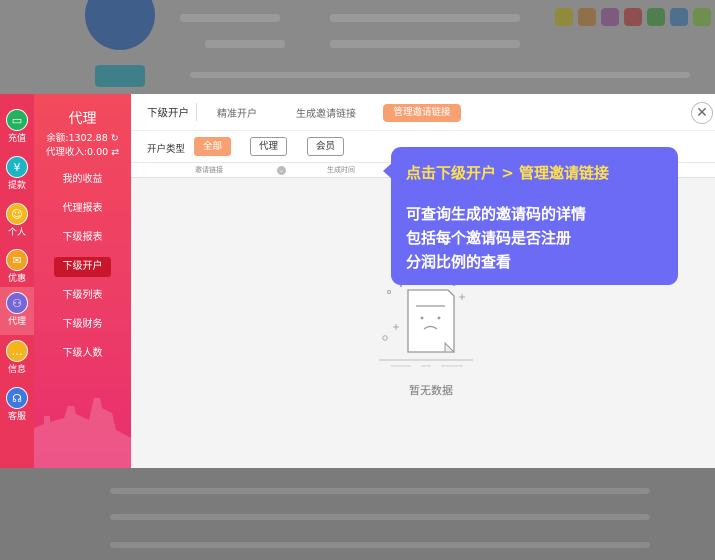  Describe the element at coordinates (426, 324) in the screenshot. I see `empty-document-icon` at that location.